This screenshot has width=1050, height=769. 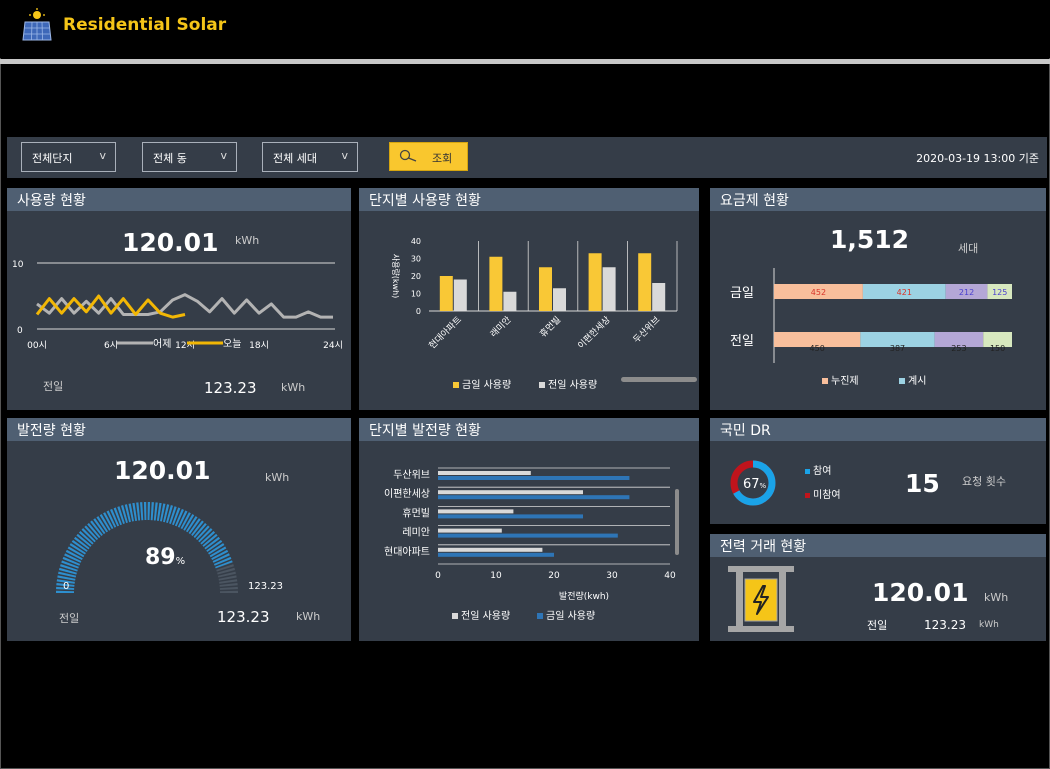 What do you see at coordinates (162, 344) in the screenshot?
I see `usage-legend-label: 어제` at bounding box center [162, 344].